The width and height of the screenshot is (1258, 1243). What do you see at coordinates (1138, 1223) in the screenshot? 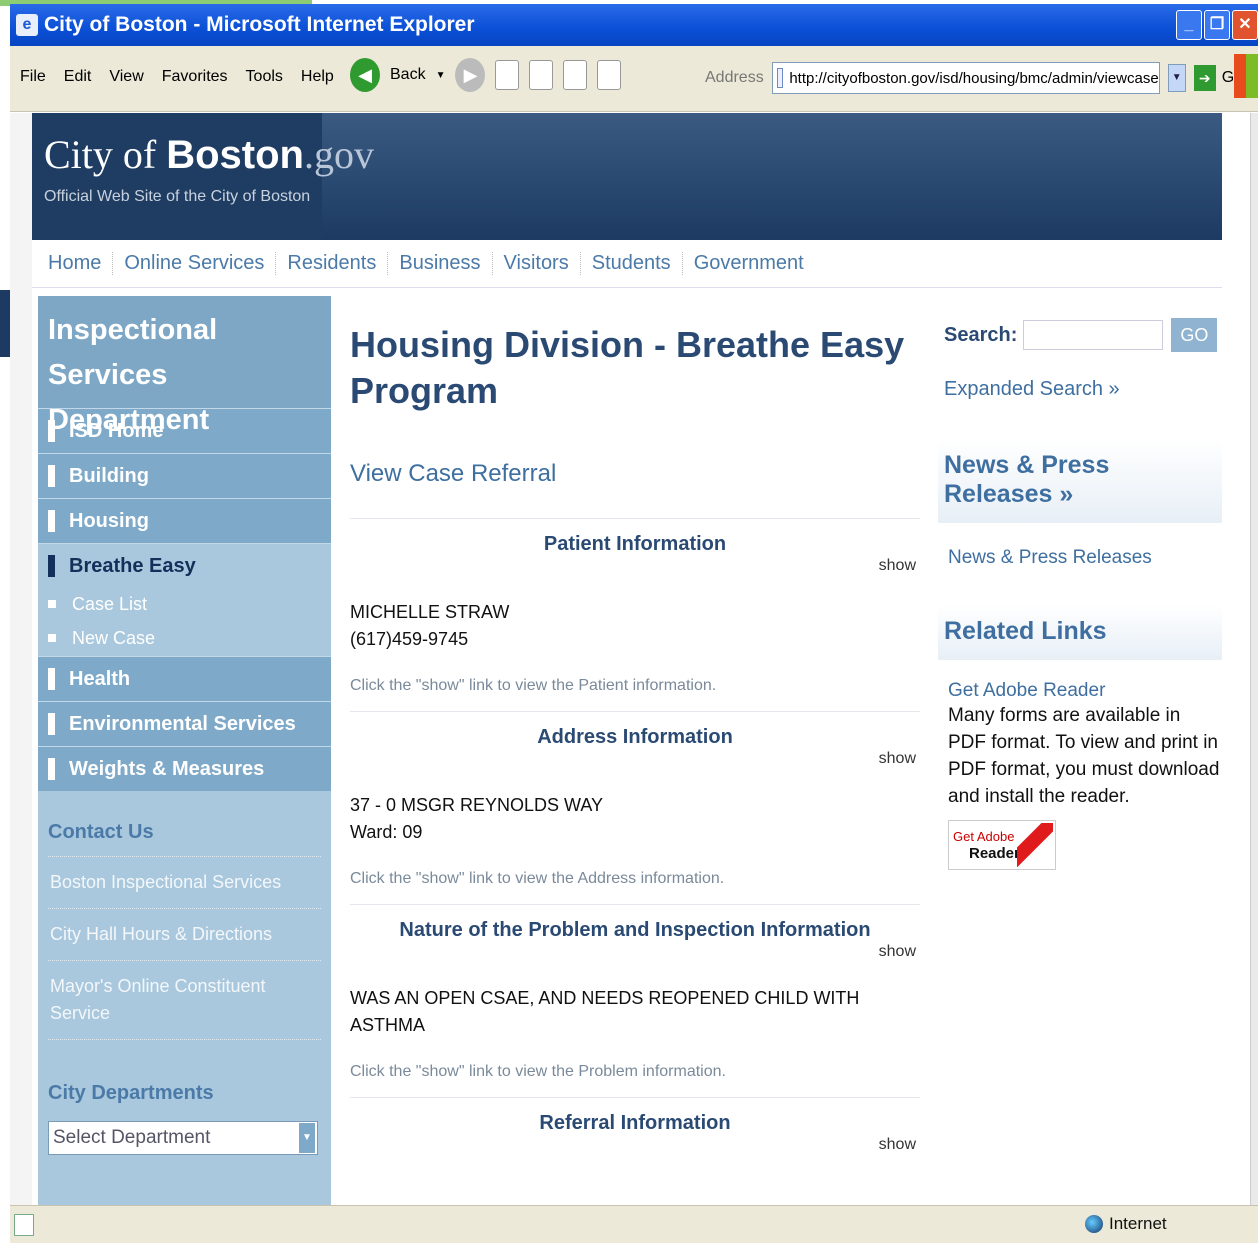
I see `zone-label: Internet` at bounding box center [1138, 1223].